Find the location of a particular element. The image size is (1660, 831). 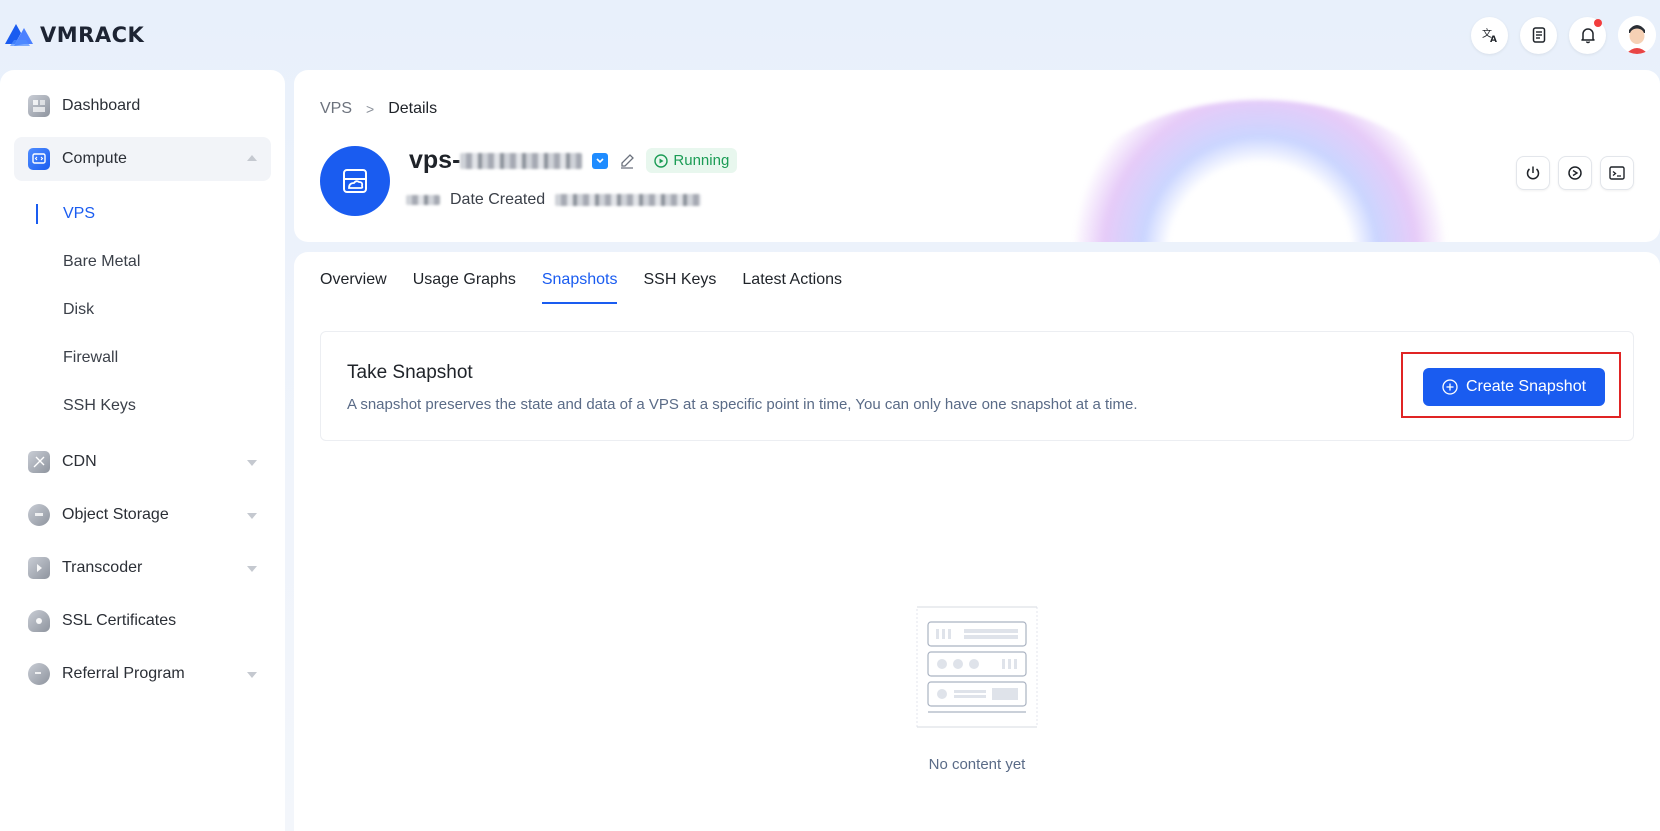

tab-latest-actions: Latest Actions is located at coordinates (792, 277).